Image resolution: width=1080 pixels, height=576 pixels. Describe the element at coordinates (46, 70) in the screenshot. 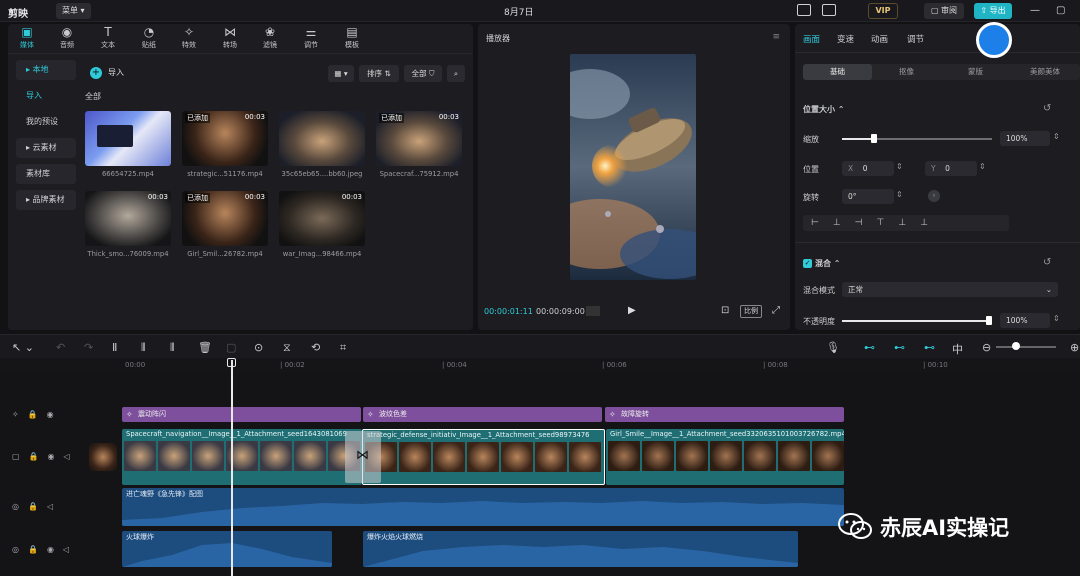

I see `sidebar-item-local: ▸ 本地` at that location.